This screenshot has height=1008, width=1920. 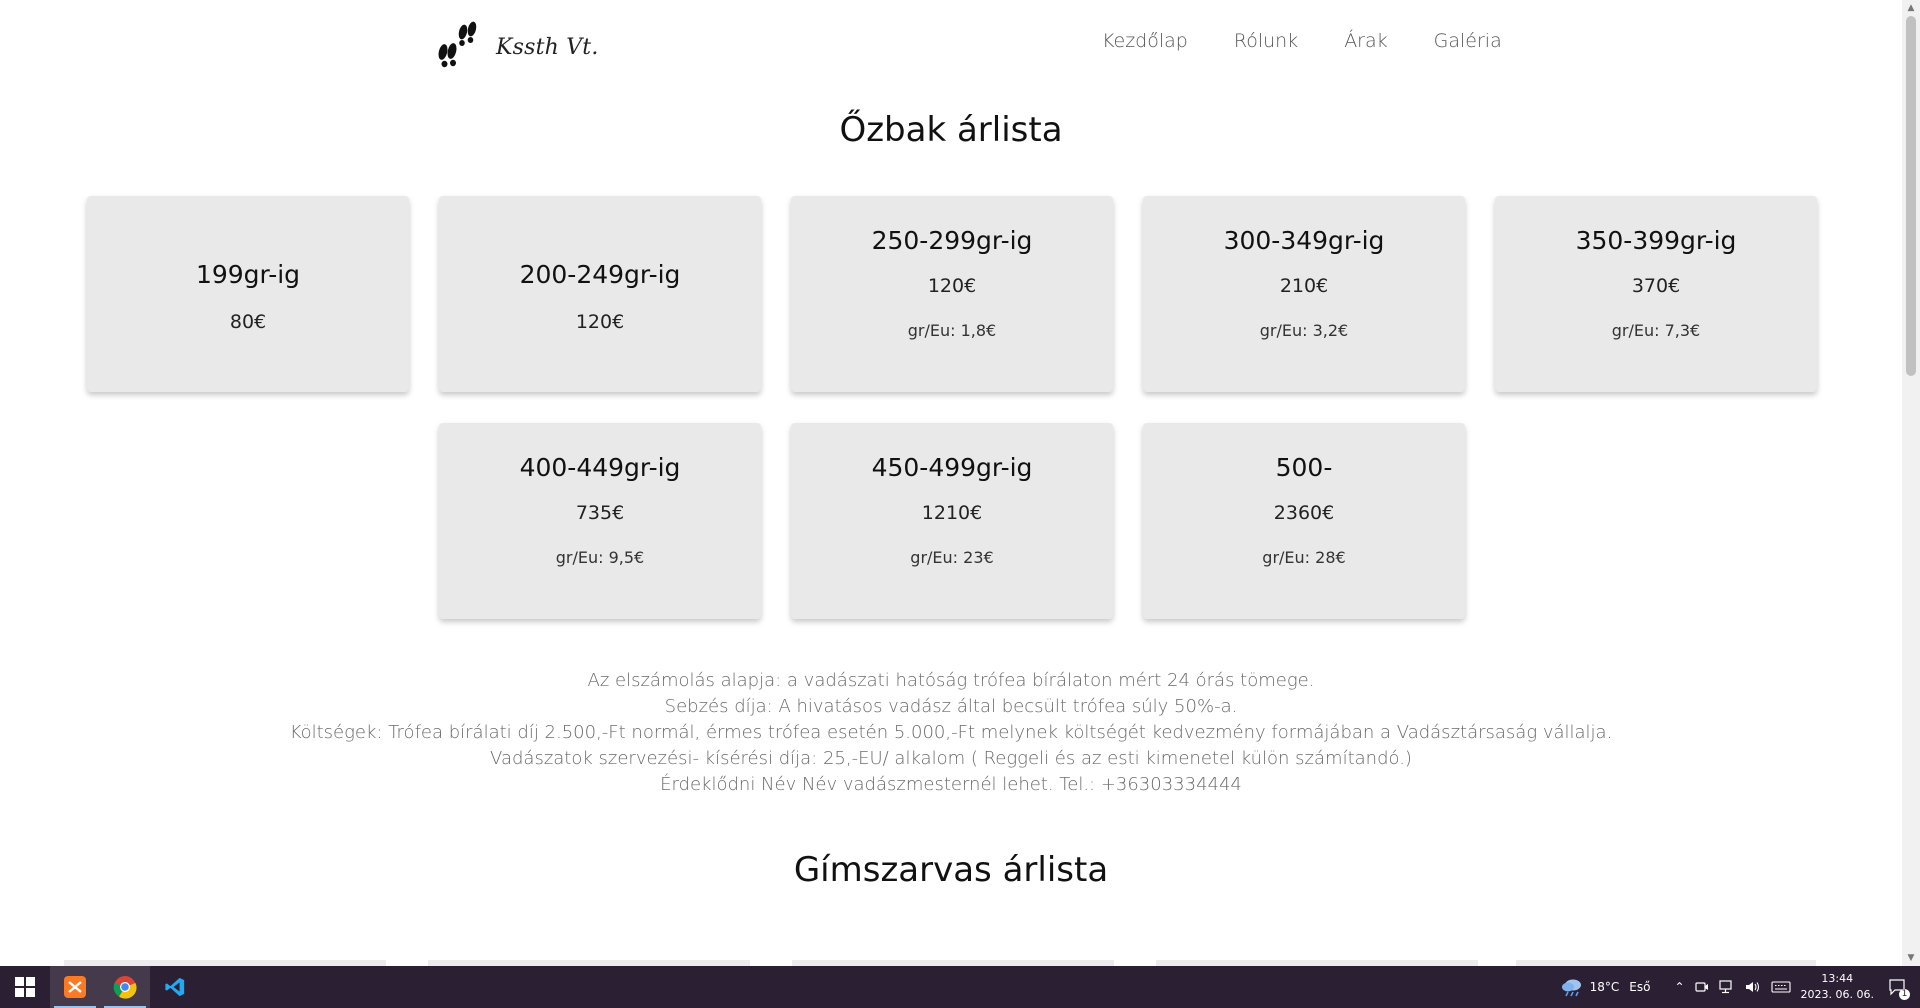 I want to click on page-scrollbar: ▲ ▼, so click(x=1911, y=483).